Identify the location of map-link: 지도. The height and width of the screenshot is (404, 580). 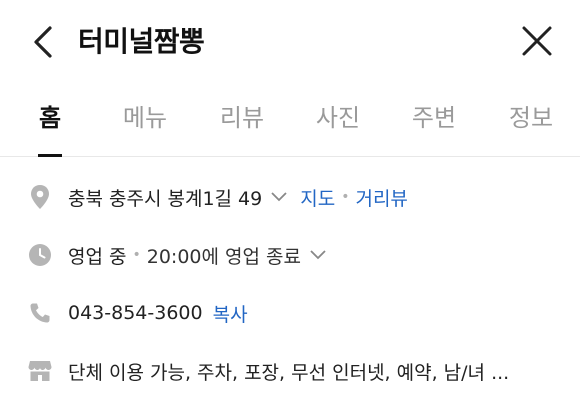
(317, 197).